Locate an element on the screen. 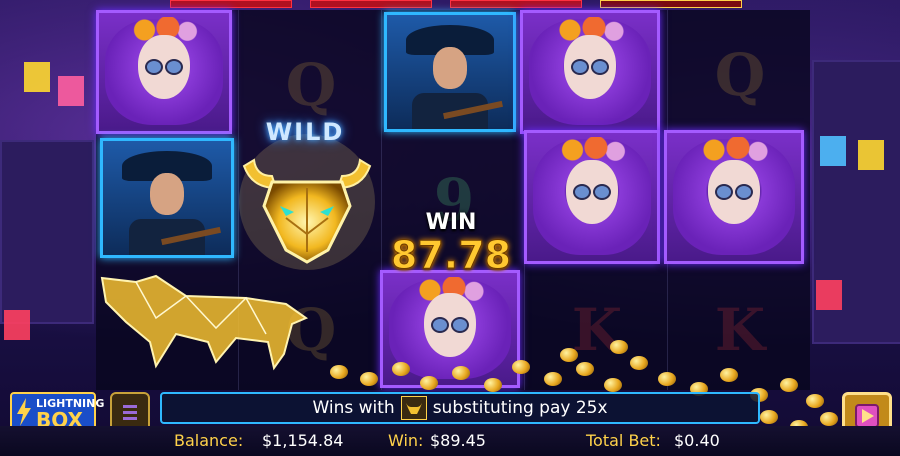 The image size is (900, 456). win-message-prefix: Wins with is located at coordinates (353, 408).